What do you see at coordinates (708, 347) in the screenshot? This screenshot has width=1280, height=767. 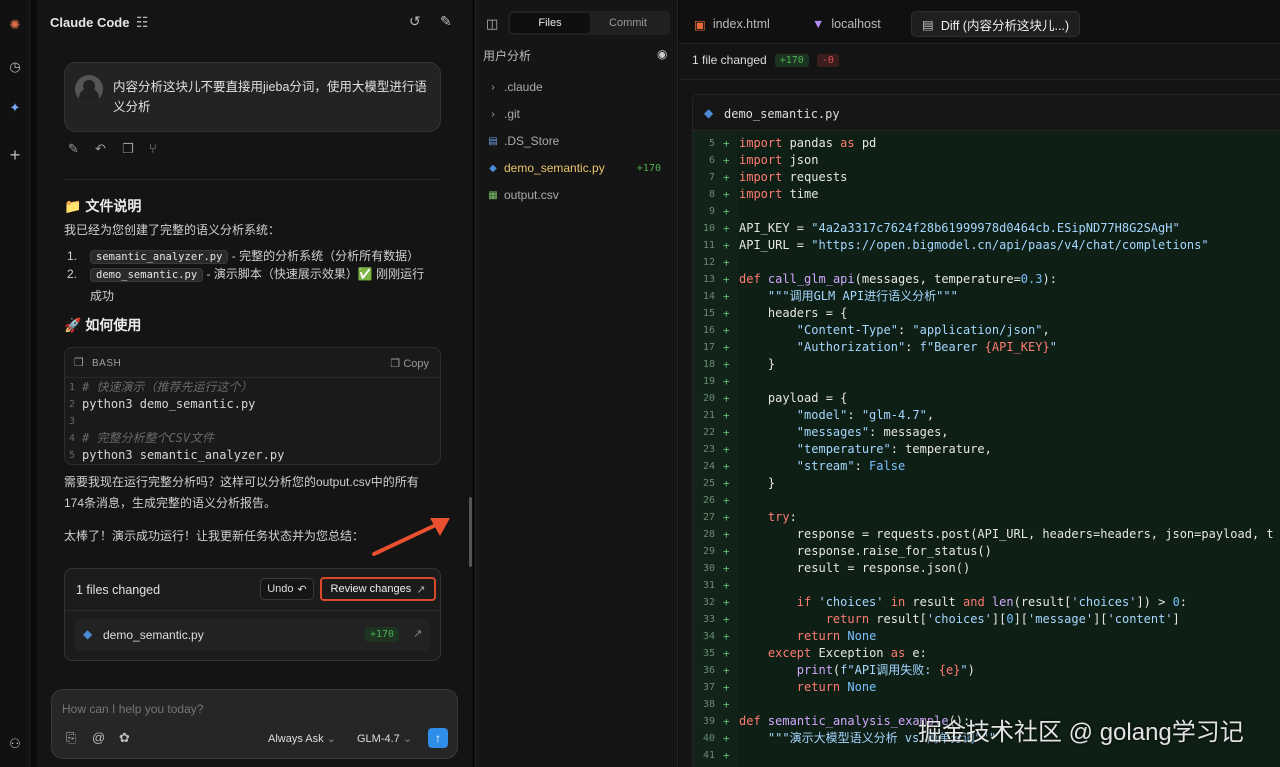 I see `line-number: 17` at bounding box center [708, 347].